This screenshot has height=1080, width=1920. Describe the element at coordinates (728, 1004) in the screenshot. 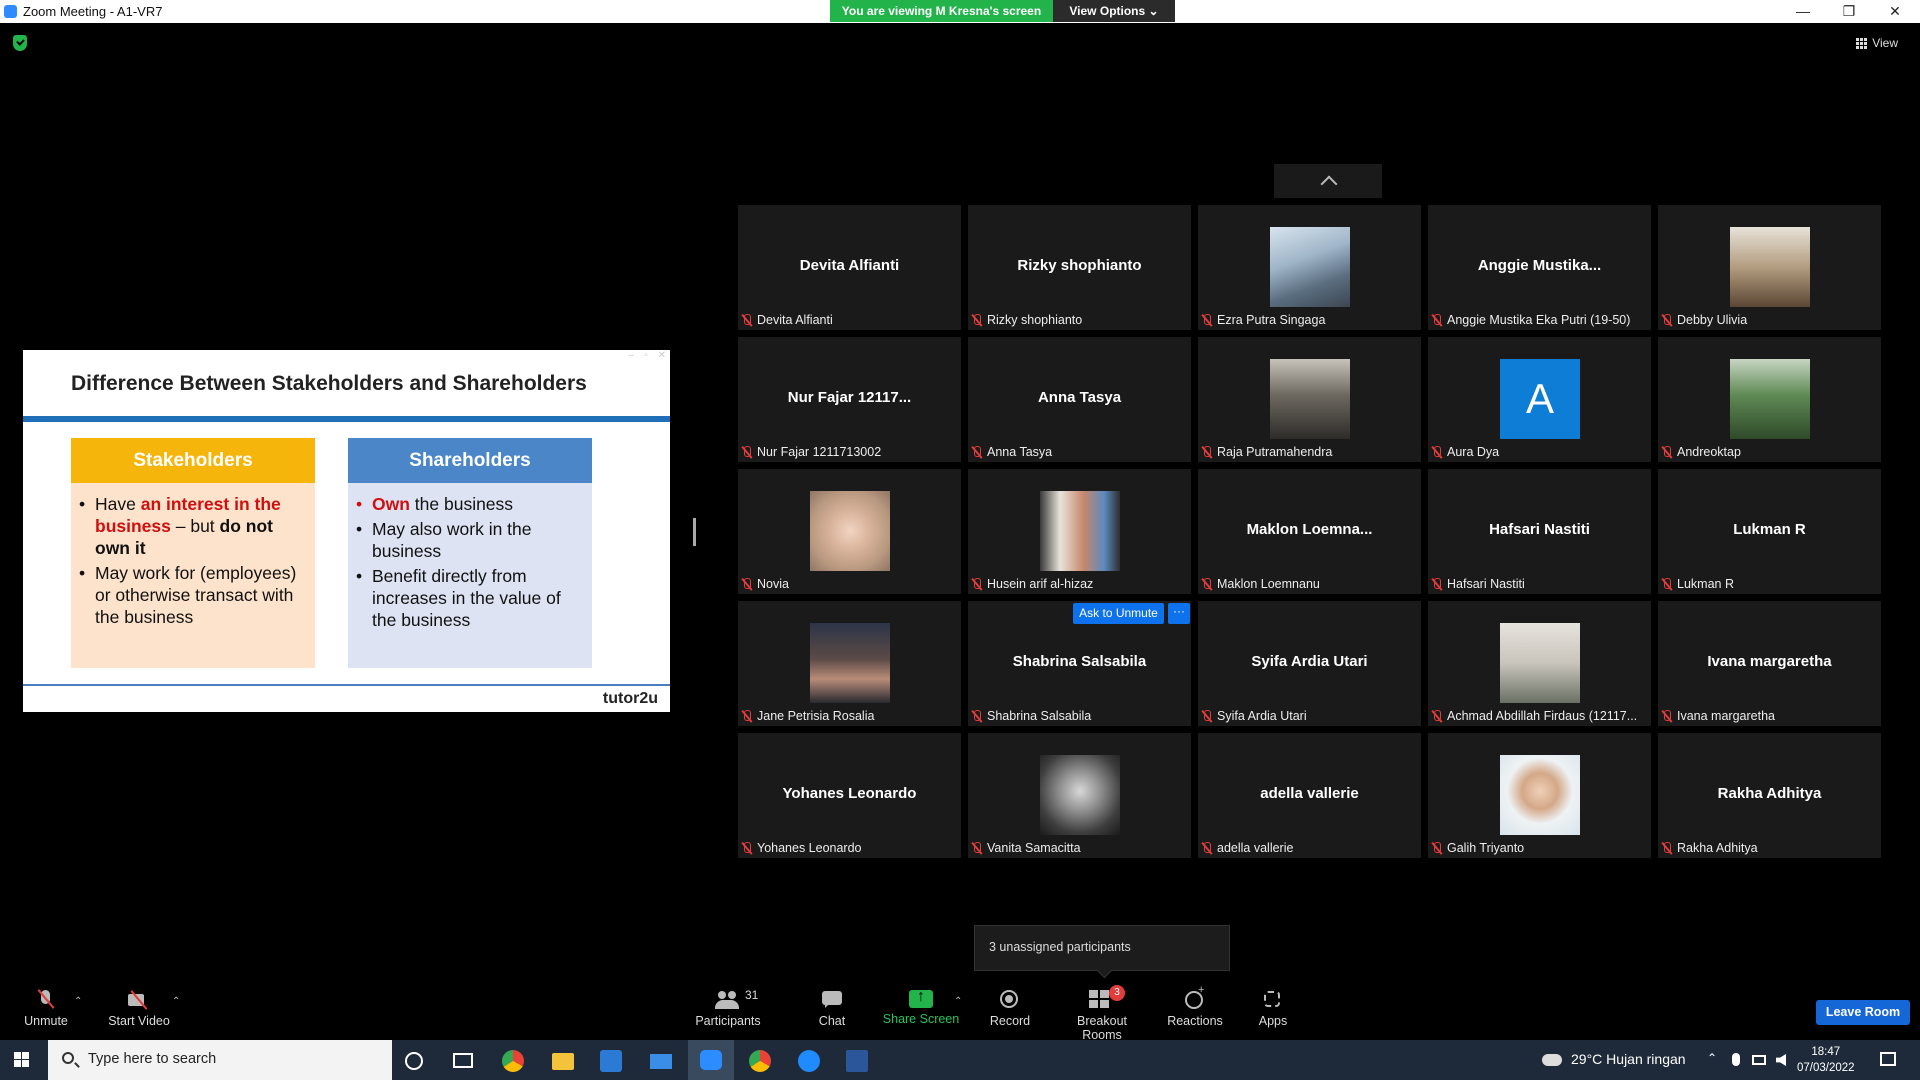

I see `participants-button: 31 Participants` at that location.